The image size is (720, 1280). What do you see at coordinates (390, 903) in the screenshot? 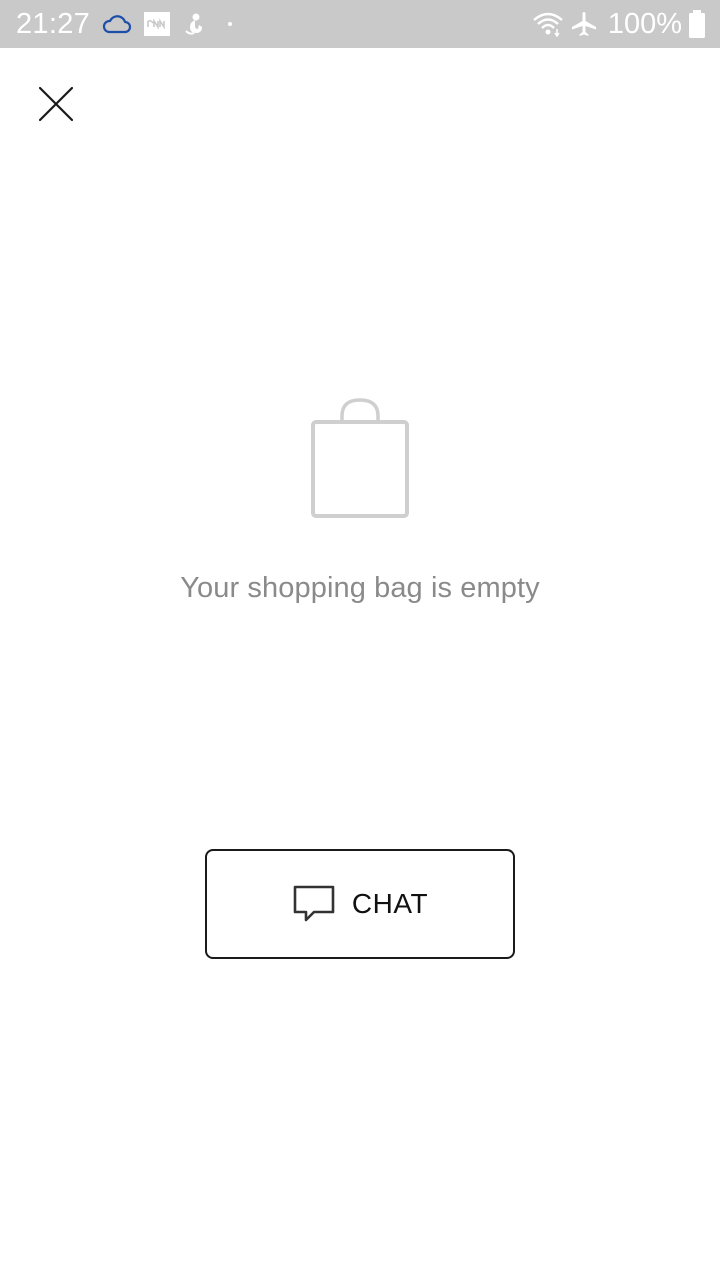
I see `chat-button-label: CHAT` at bounding box center [390, 903].